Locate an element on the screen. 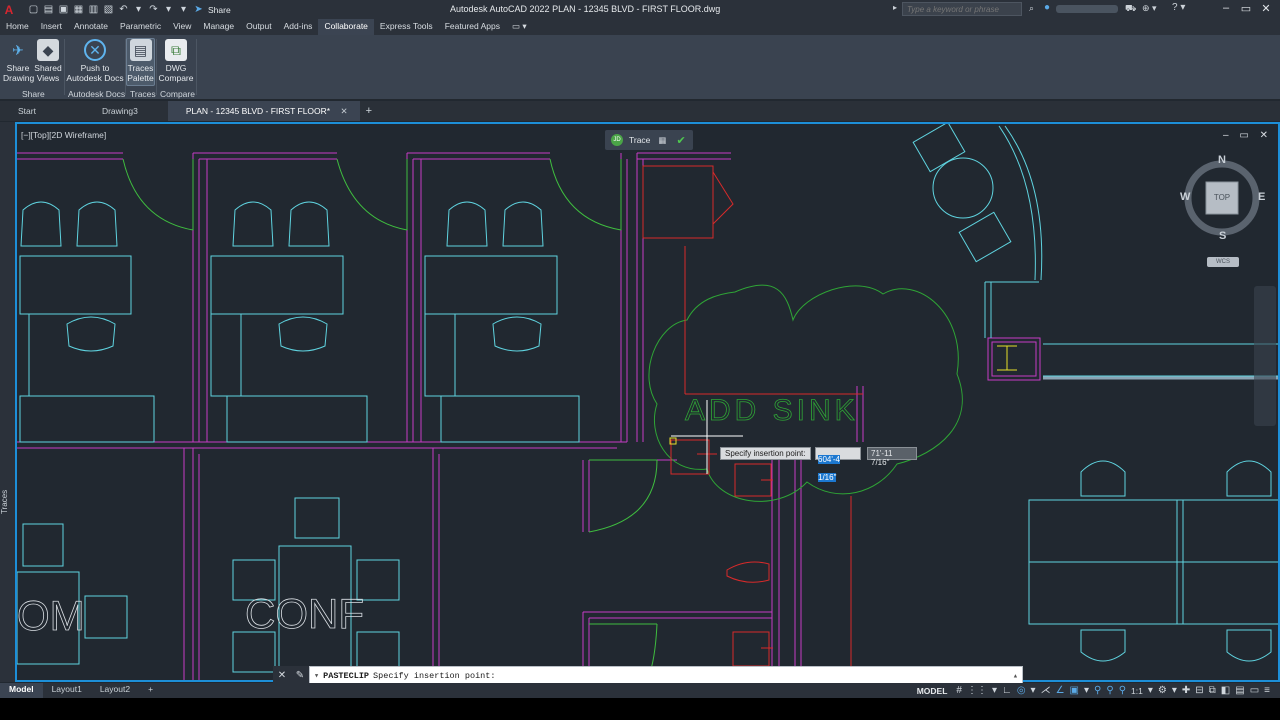 The height and width of the screenshot is (720, 1280). compass-east: E is located at coordinates (1261, 197).